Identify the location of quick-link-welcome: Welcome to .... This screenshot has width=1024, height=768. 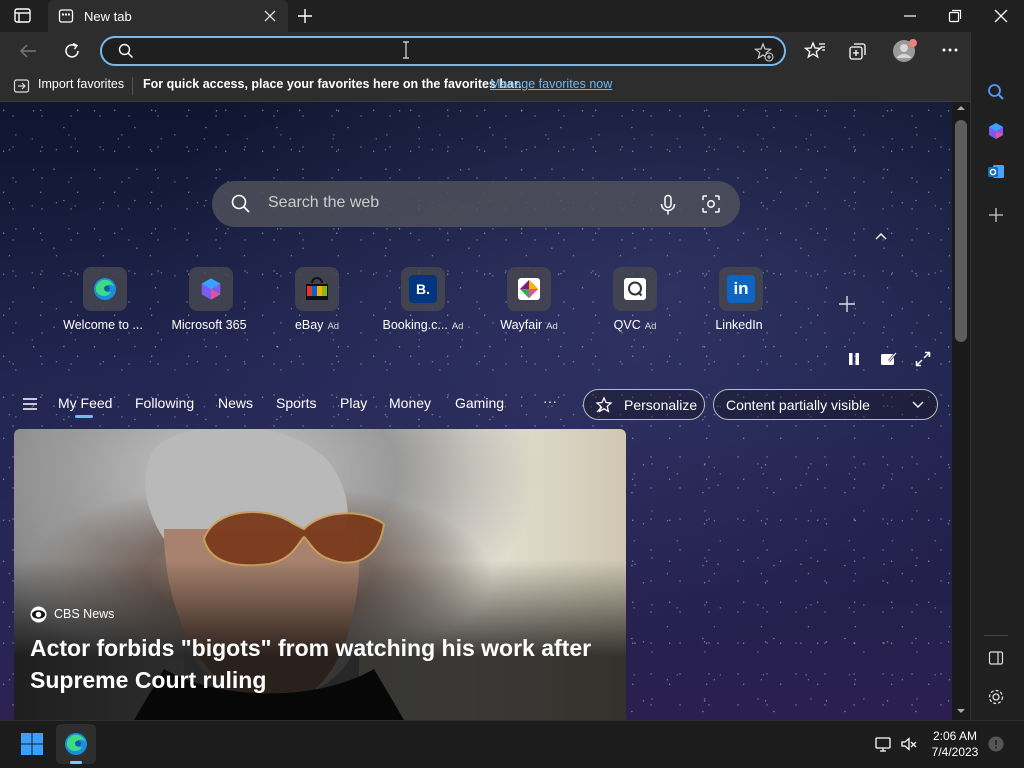
(105, 302).